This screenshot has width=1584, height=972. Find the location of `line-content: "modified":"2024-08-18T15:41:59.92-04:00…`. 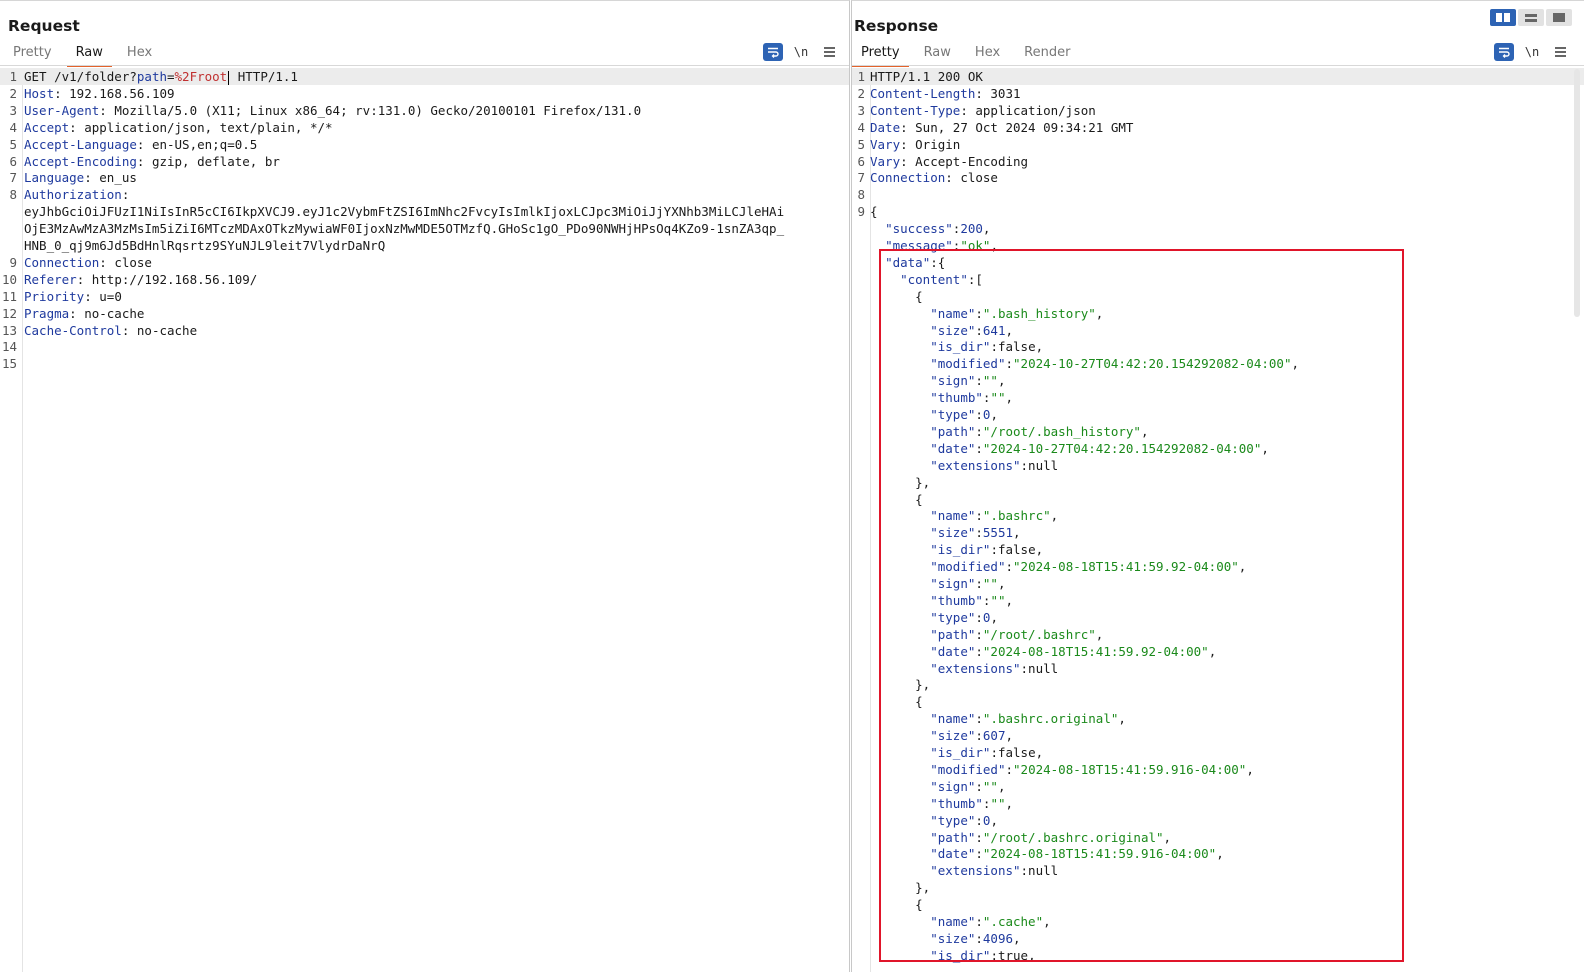

line-content: "modified":"2024-08-18T15:41:59.92-04:00… is located at coordinates (1058, 566).